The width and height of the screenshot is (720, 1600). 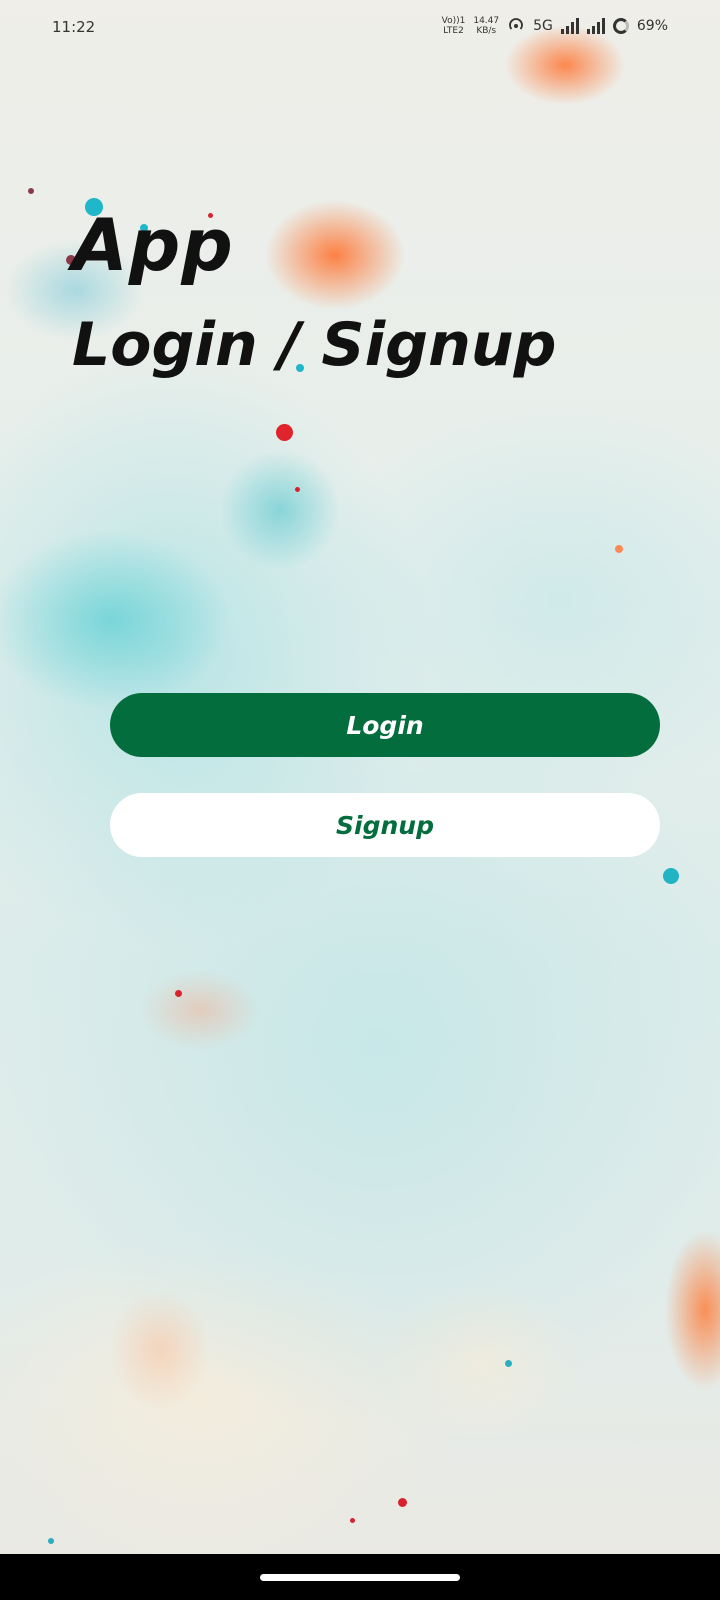 I want to click on login-signup-title: Login / Signup, so click(x=314, y=345).